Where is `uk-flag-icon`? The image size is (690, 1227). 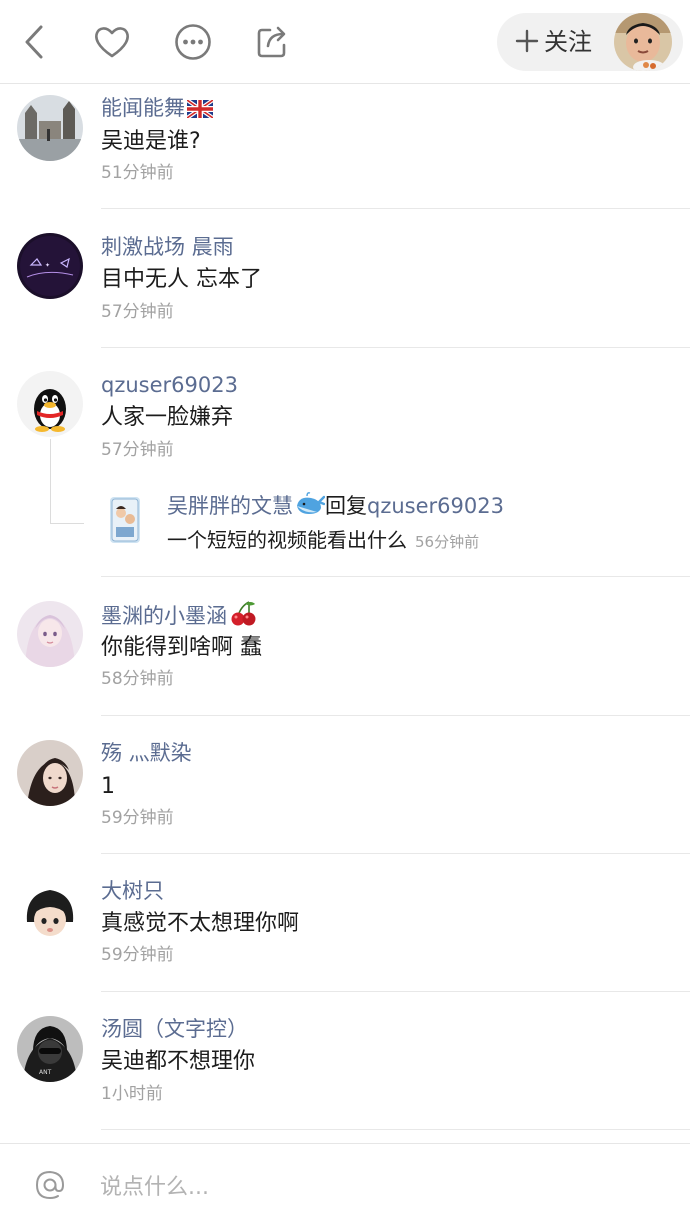 uk-flag-icon is located at coordinates (200, 111).